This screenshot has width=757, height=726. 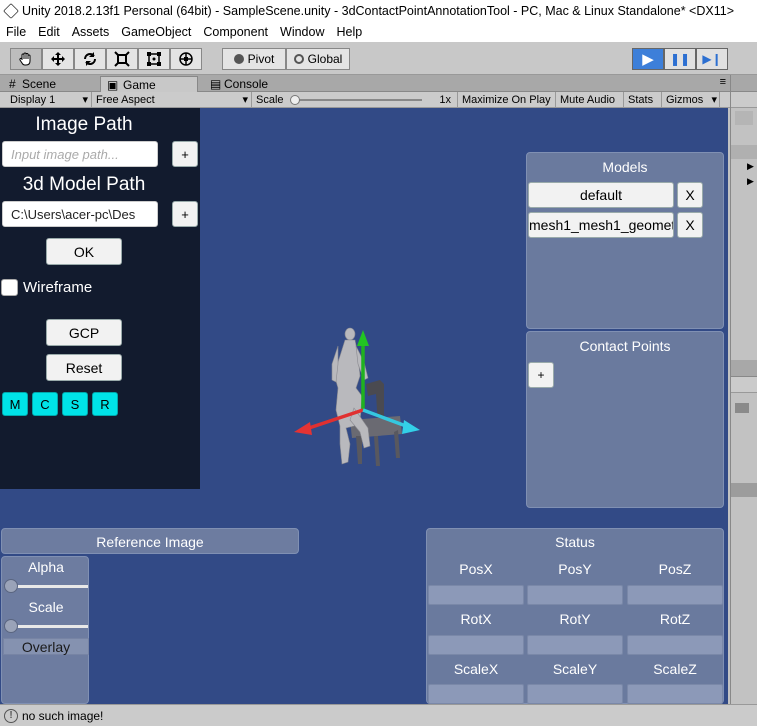 I want to click on scale-label: Scale, so click(x=46, y=607).